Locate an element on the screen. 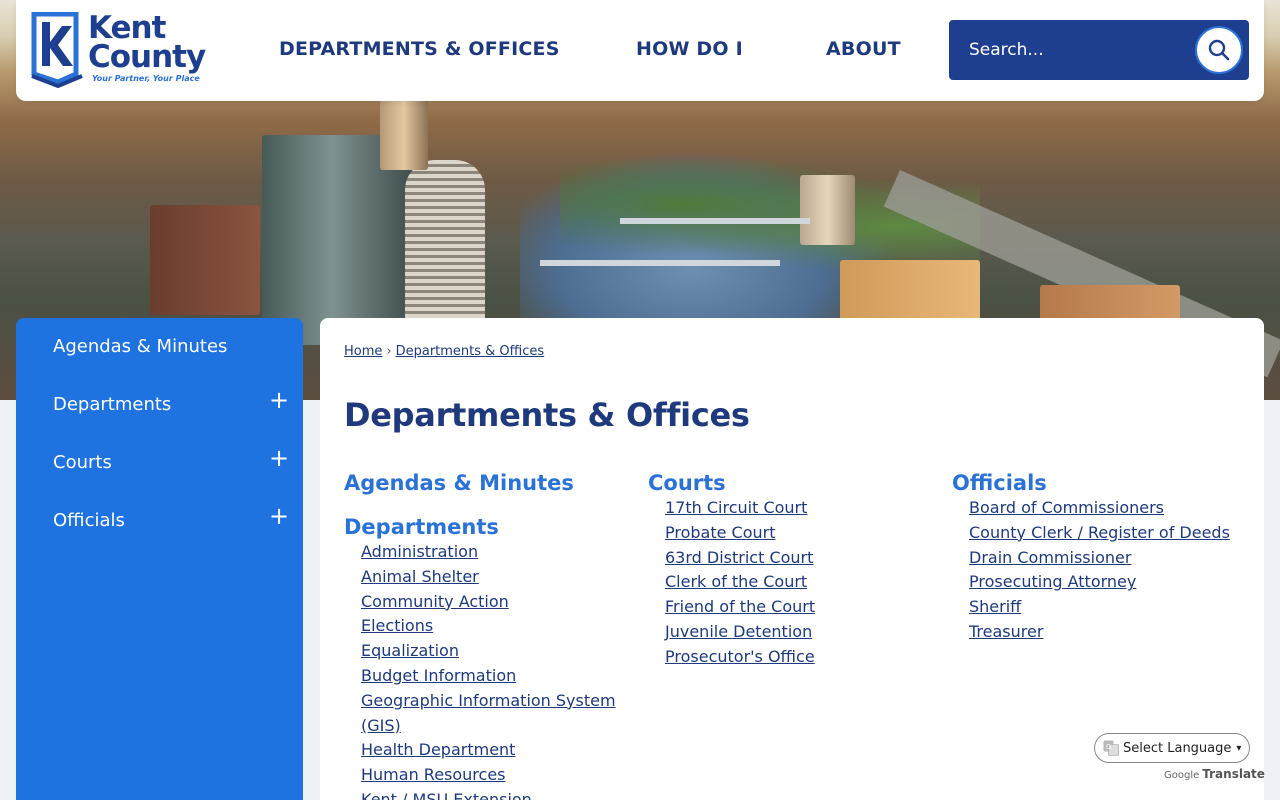 This screenshot has height=800, width=1280. link-63rd-district-court: 63rd District Court is located at coordinates (739, 557).